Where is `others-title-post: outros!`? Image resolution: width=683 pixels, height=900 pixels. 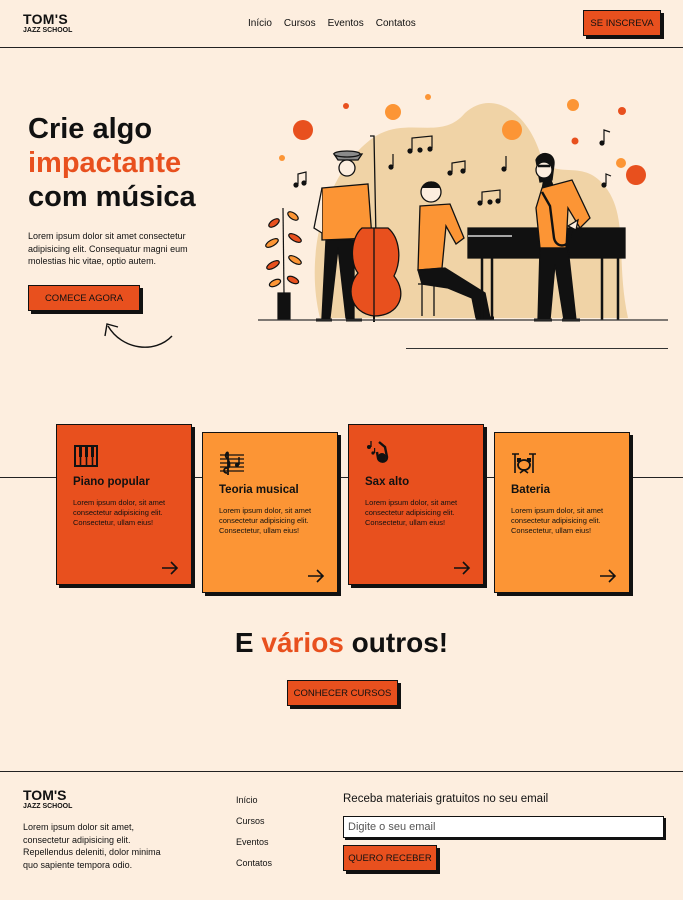
others-title-post: outros! is located at coordinates (400, 642).